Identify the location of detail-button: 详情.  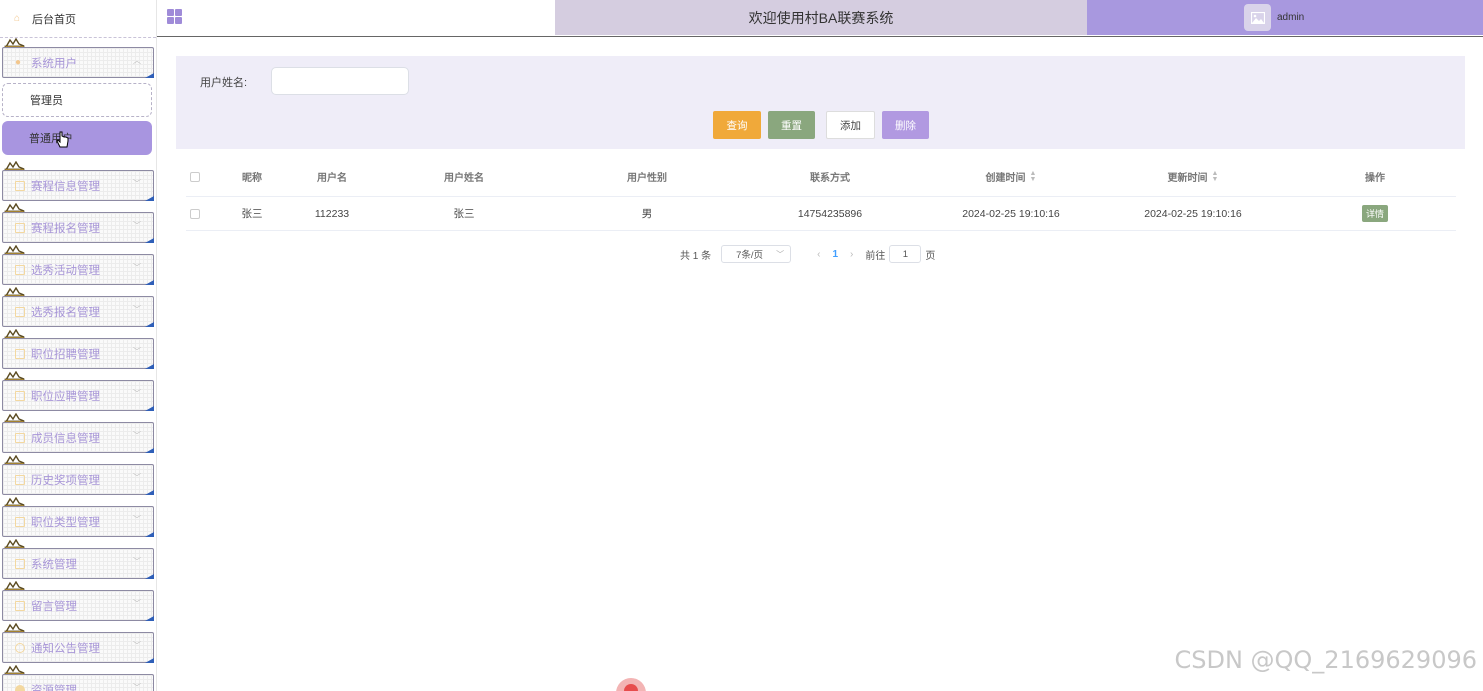
(1374, 213).